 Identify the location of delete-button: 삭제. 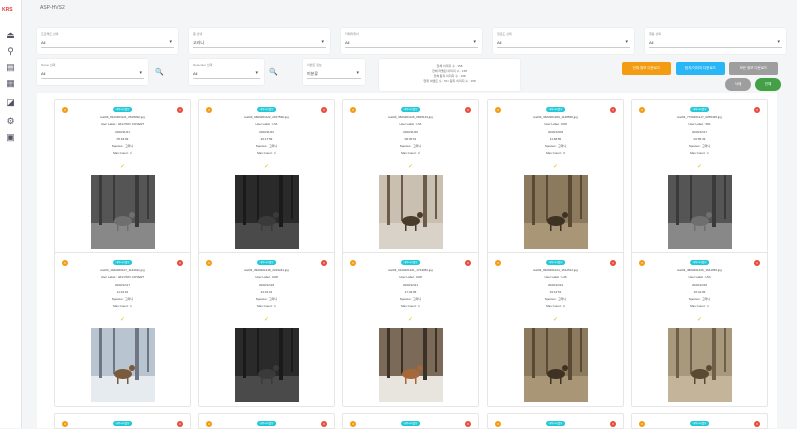
(738, 84).